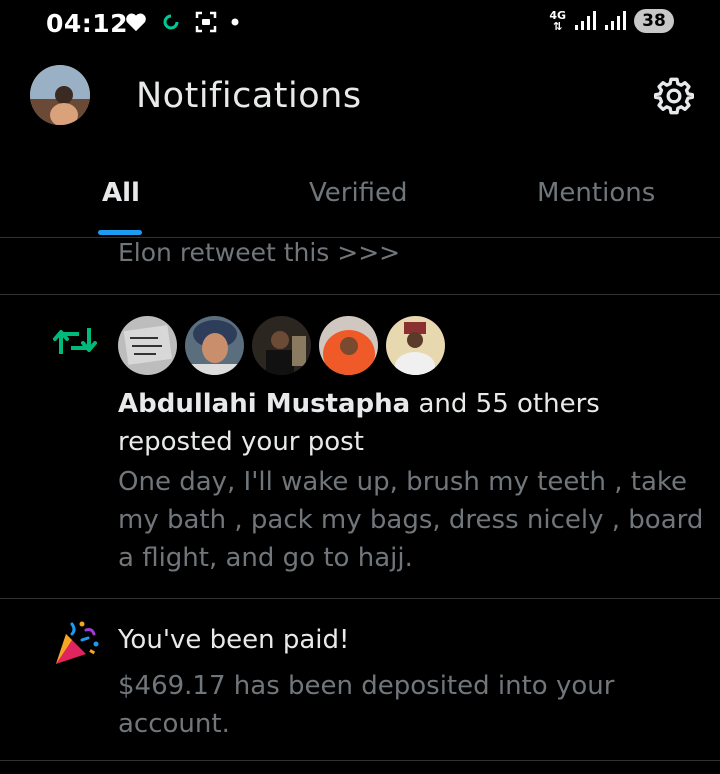 The width and height of the screenshot is (720, 774). I want to click on tab-mentions: Mentions, so click(596, 193).